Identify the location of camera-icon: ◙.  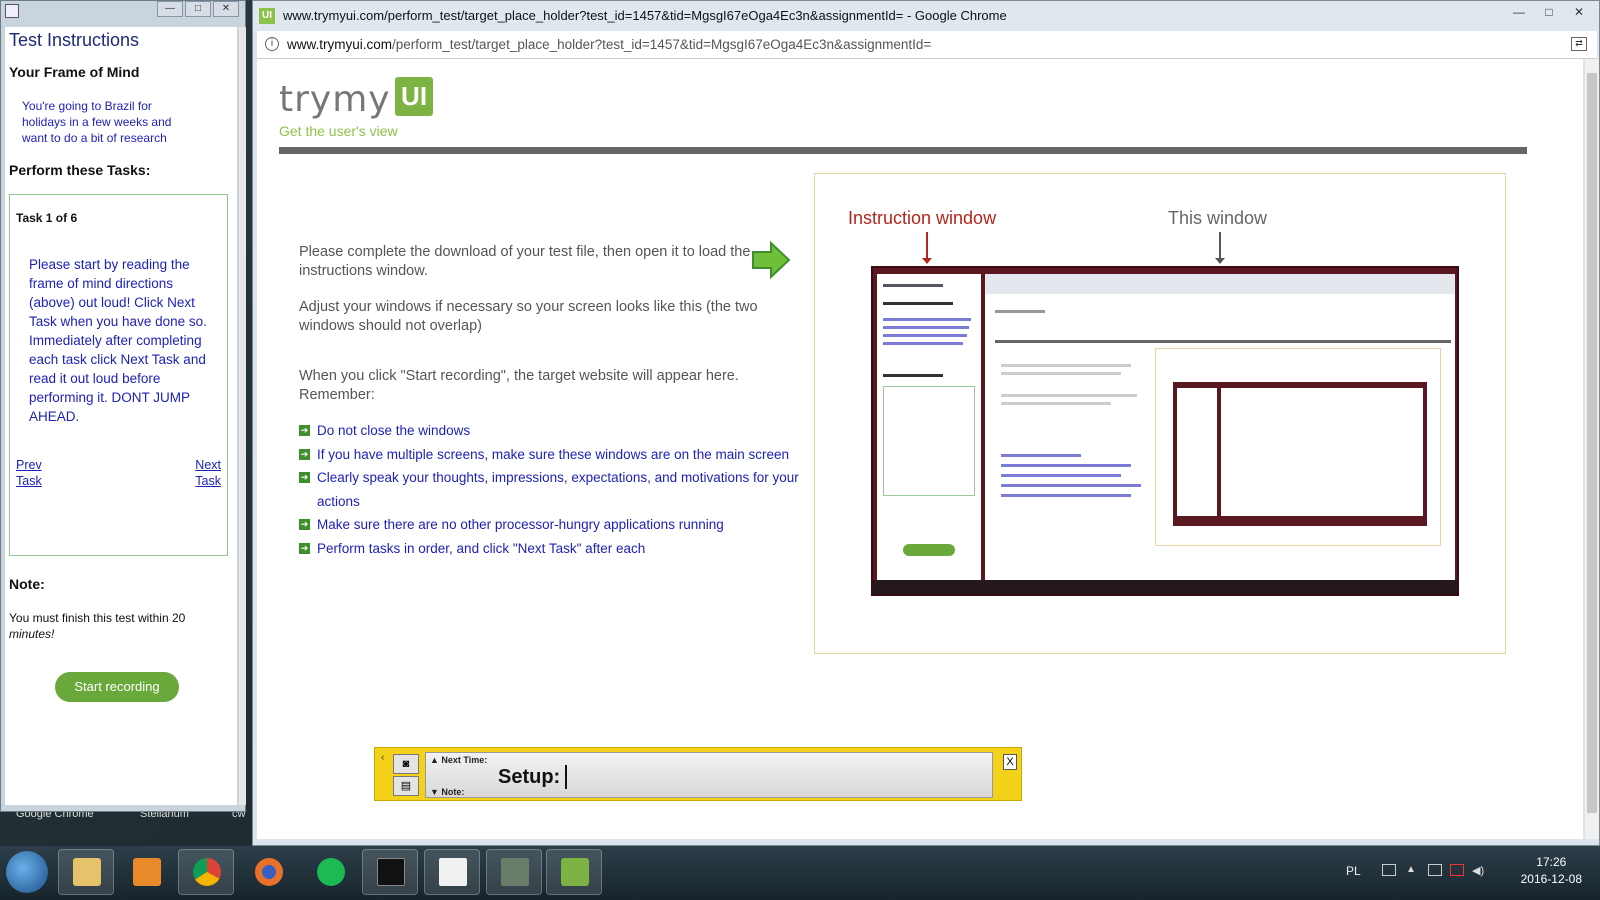
(406, 764).